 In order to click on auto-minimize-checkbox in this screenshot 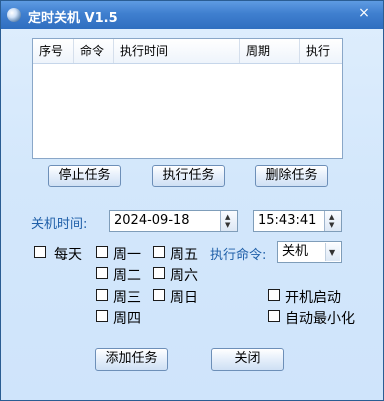, I will do `click(274, 316)`.